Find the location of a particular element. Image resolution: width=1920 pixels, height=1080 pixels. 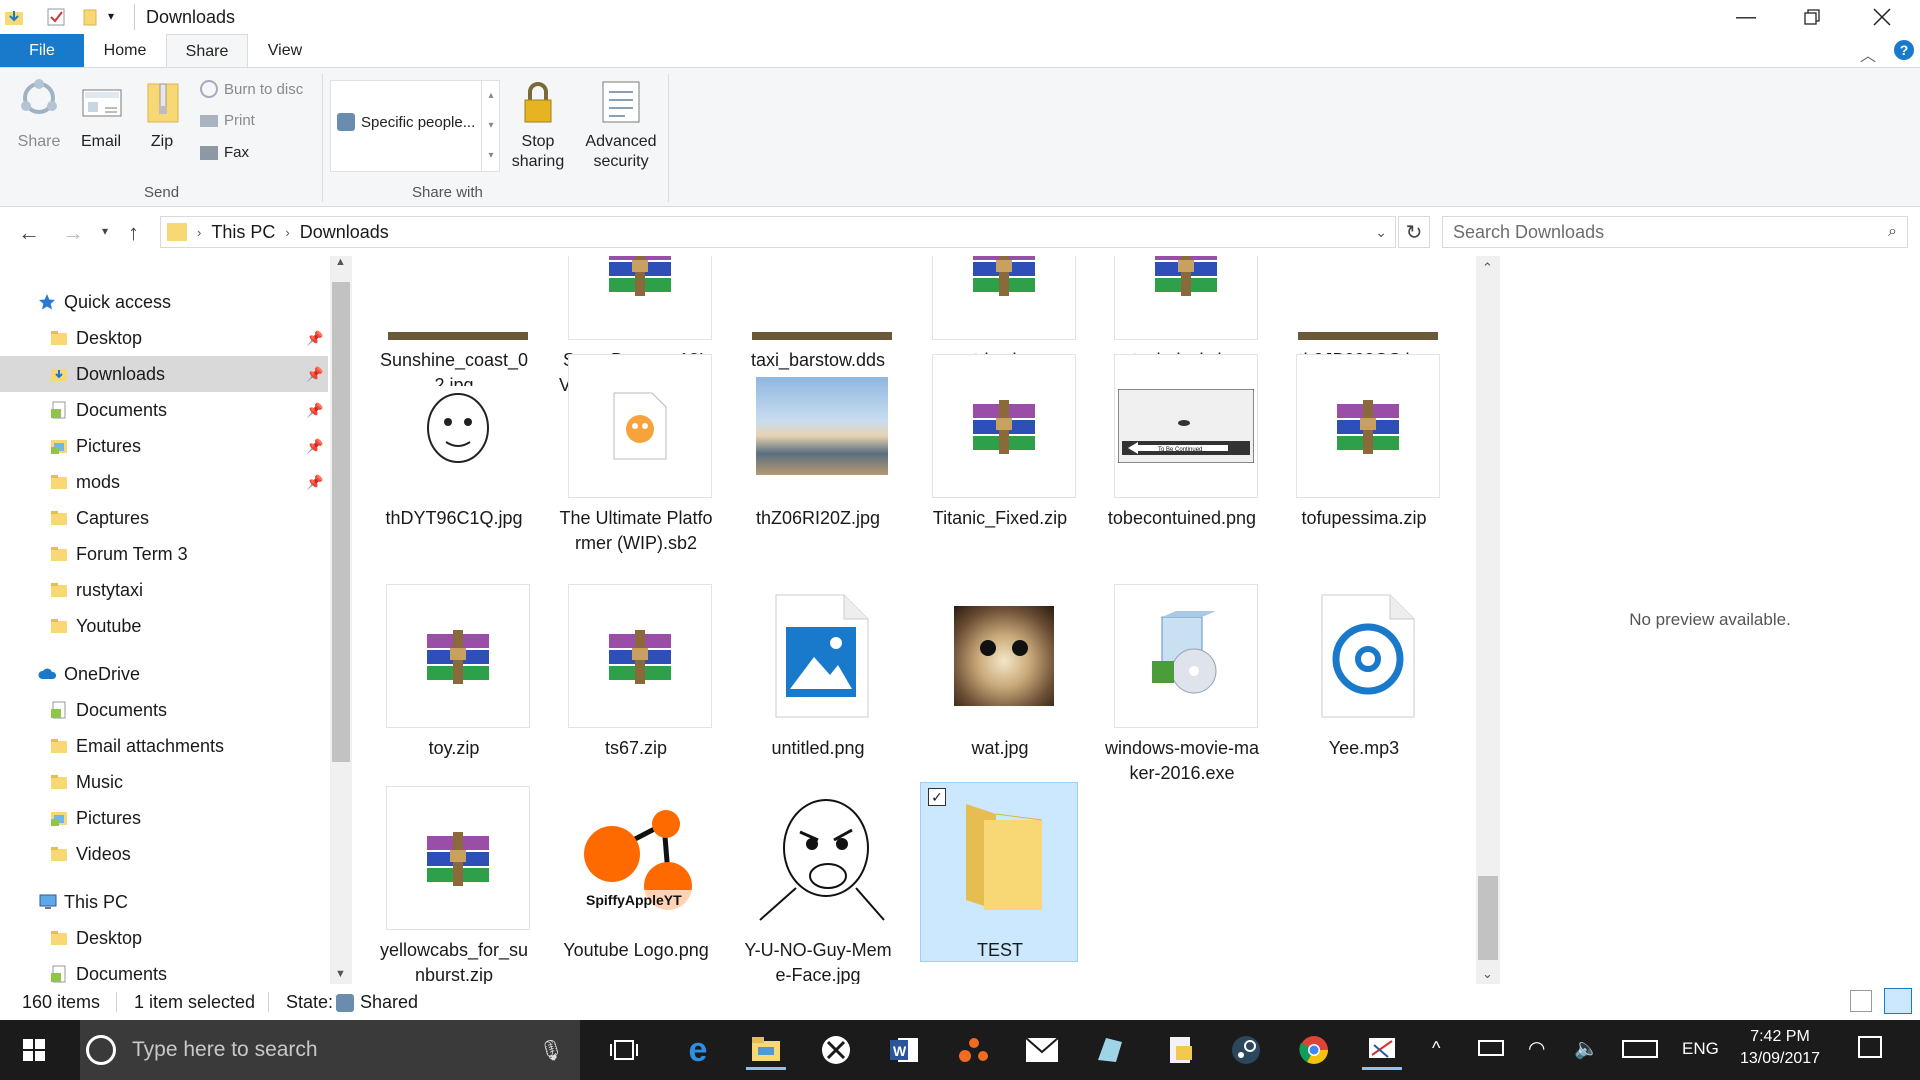

fax-button: Fax is located at coordinates (224, 152).